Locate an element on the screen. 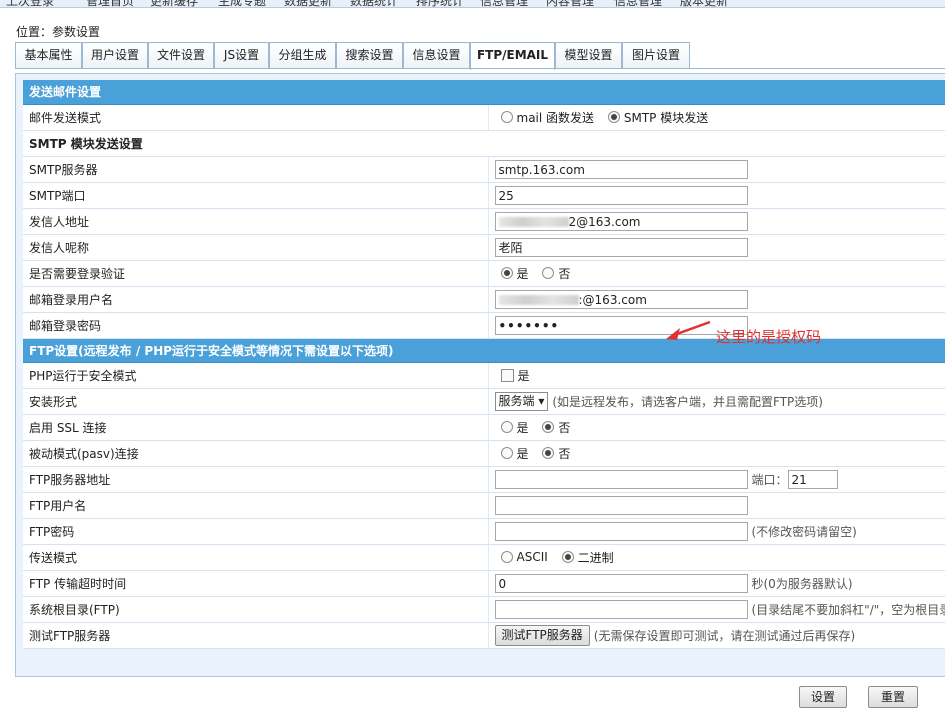 This screenshot has width=945, height=716. tab-basic: 基本属性 is located at coordinates (48, 55).